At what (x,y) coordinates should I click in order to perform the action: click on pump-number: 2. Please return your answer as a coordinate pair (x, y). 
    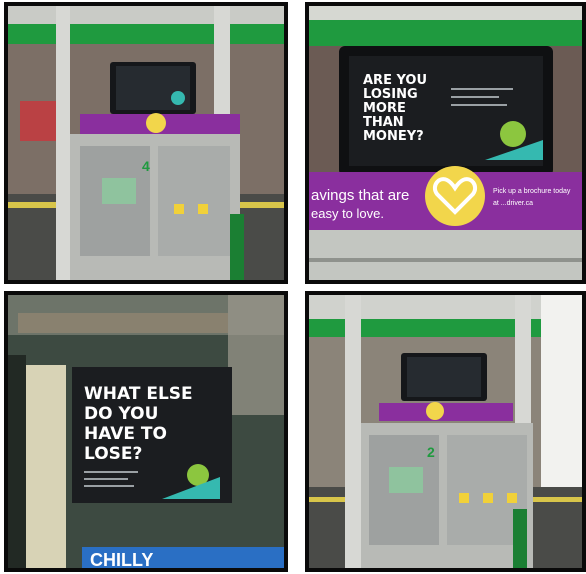
    Looking at the image, I should click on (431, 452).